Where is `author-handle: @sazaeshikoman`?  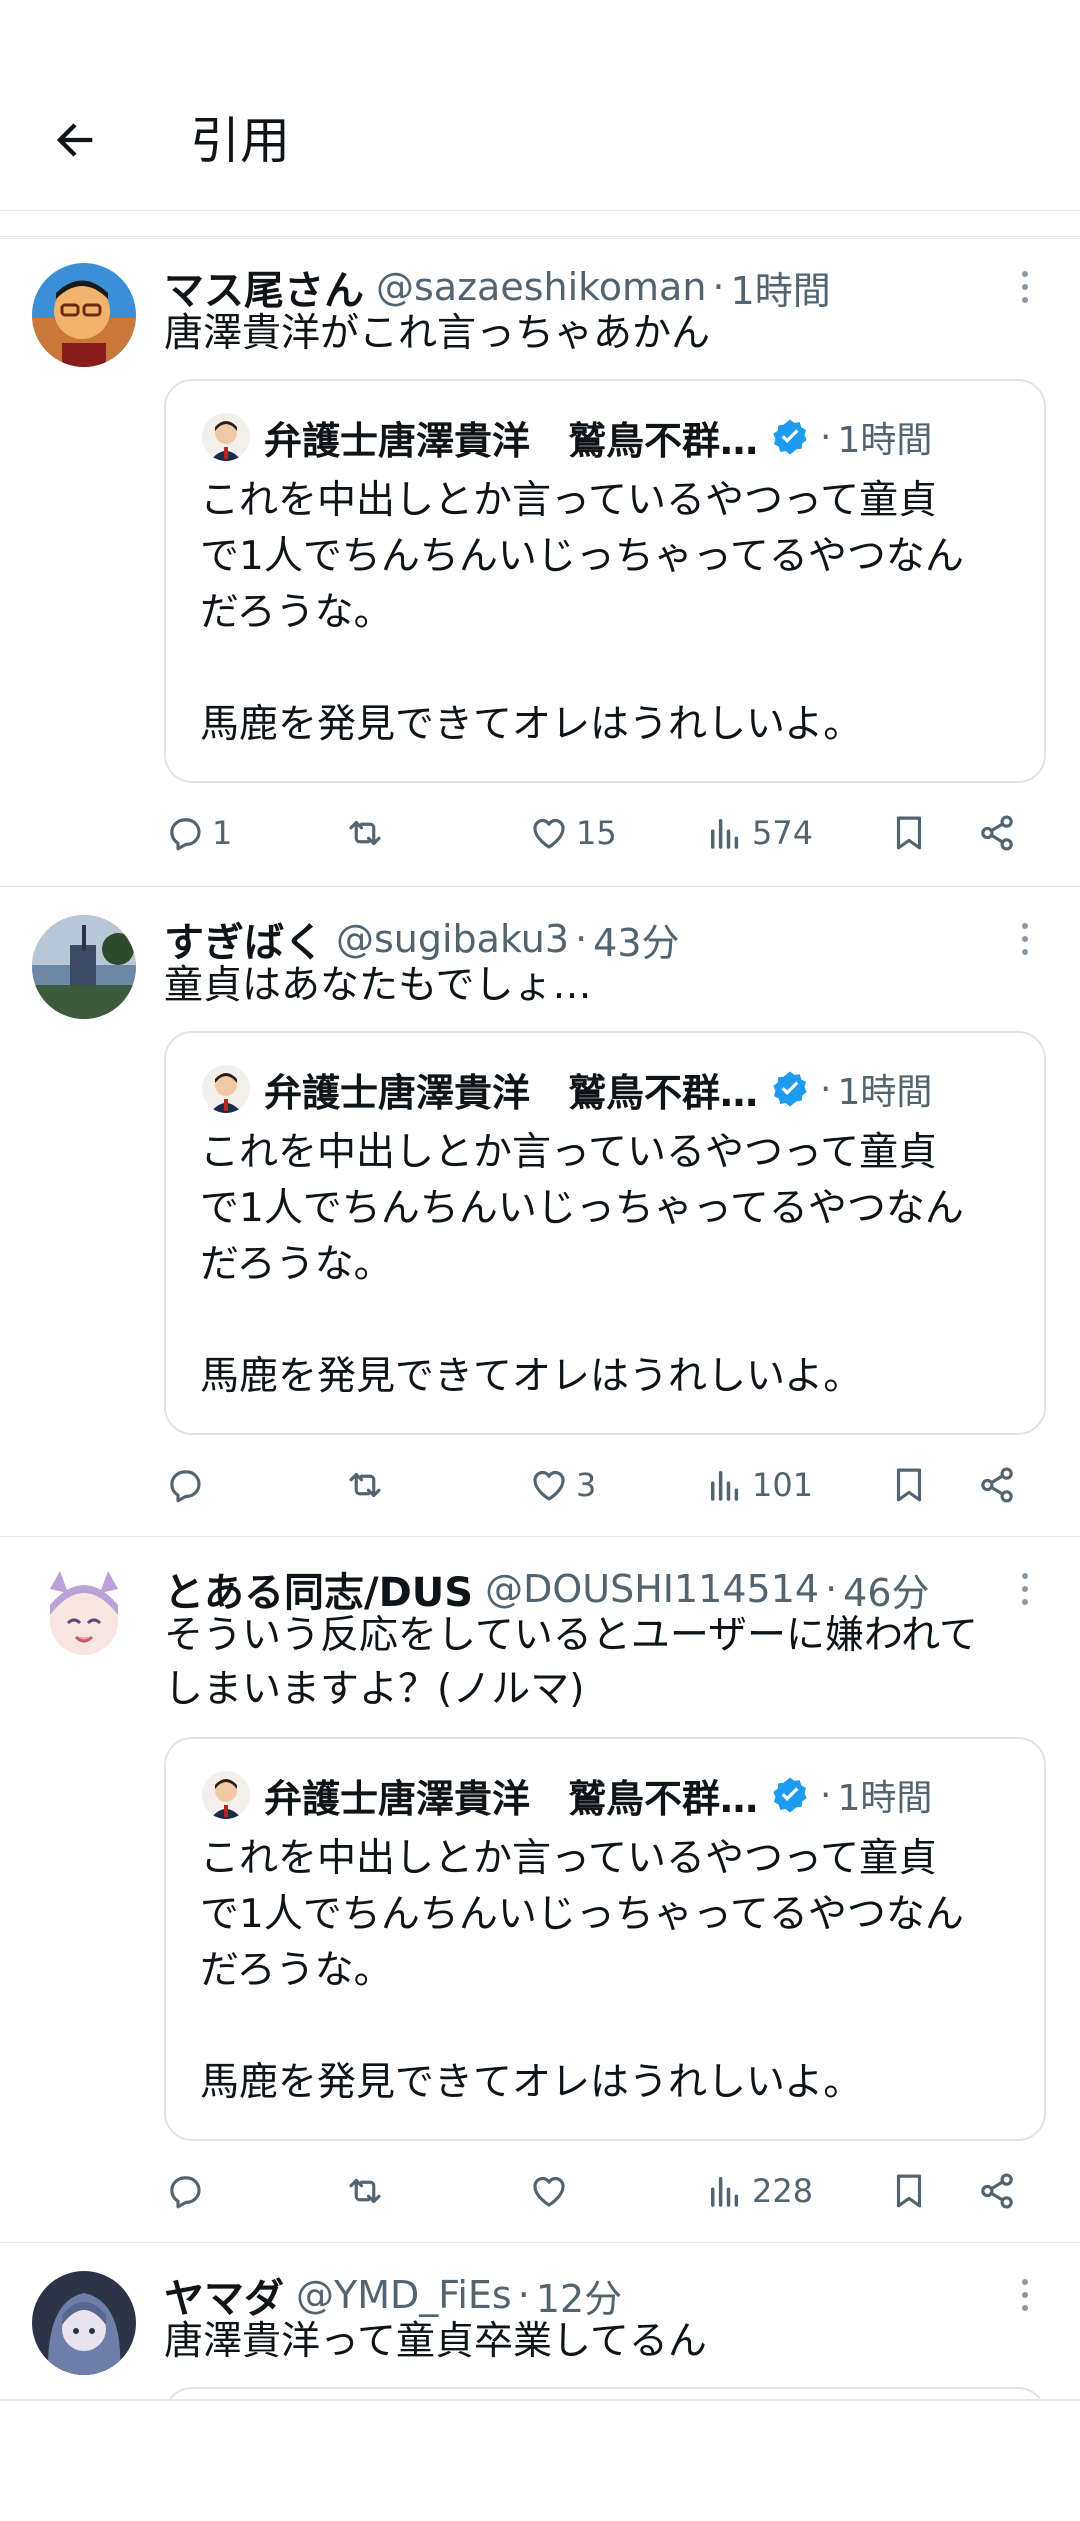 author-handle: @sazaeshikoman is located at coordinates (541, 287).